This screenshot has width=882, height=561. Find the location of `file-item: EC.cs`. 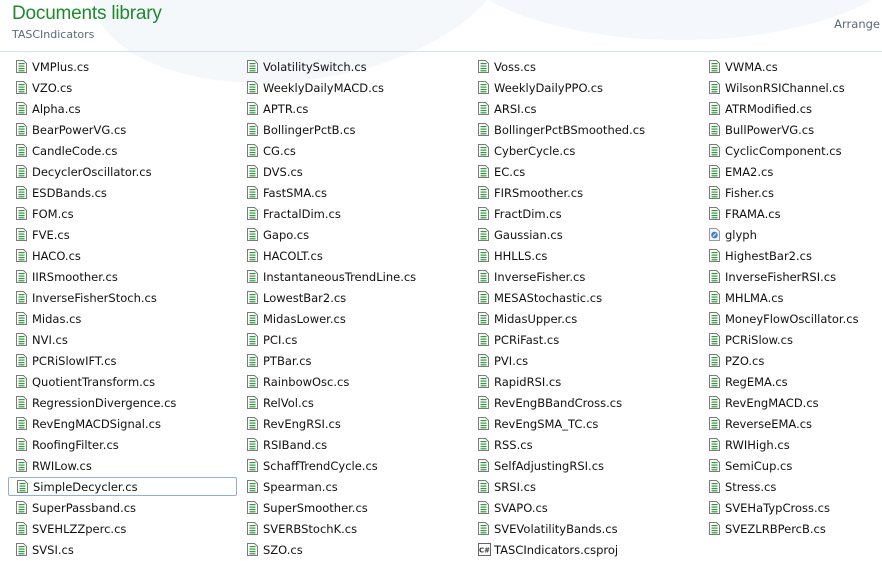

file-item: EC.cs is located at coordinates (584, 171).